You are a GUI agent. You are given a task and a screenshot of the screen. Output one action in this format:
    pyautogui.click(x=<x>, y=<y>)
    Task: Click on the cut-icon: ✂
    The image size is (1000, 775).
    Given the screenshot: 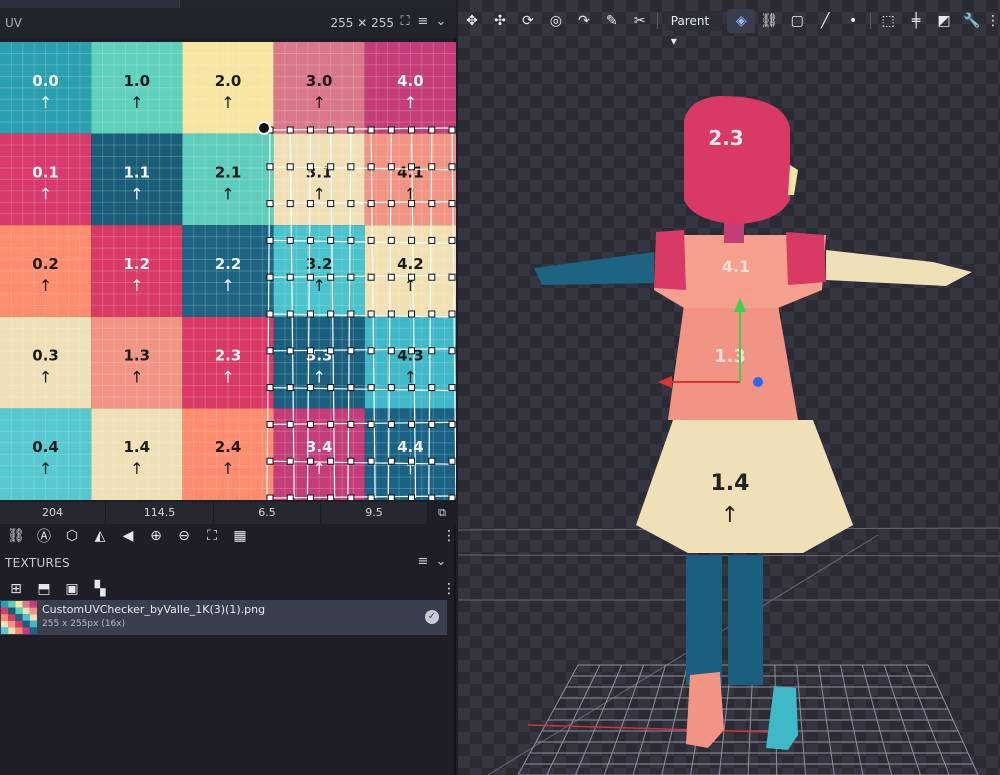 What is the action you would take?
    pyautogui.click(x=640, y=21)
    